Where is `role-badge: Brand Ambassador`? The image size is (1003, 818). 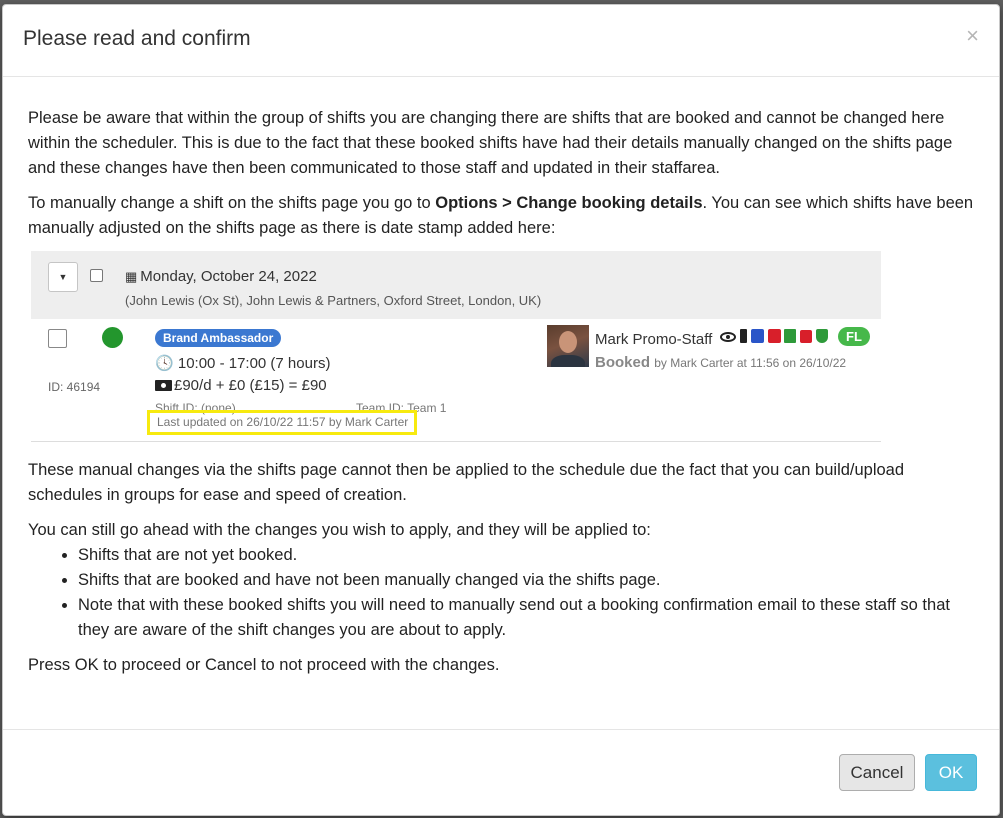 role-badge: Brand Ambassador is located at coordinates (218, 338).